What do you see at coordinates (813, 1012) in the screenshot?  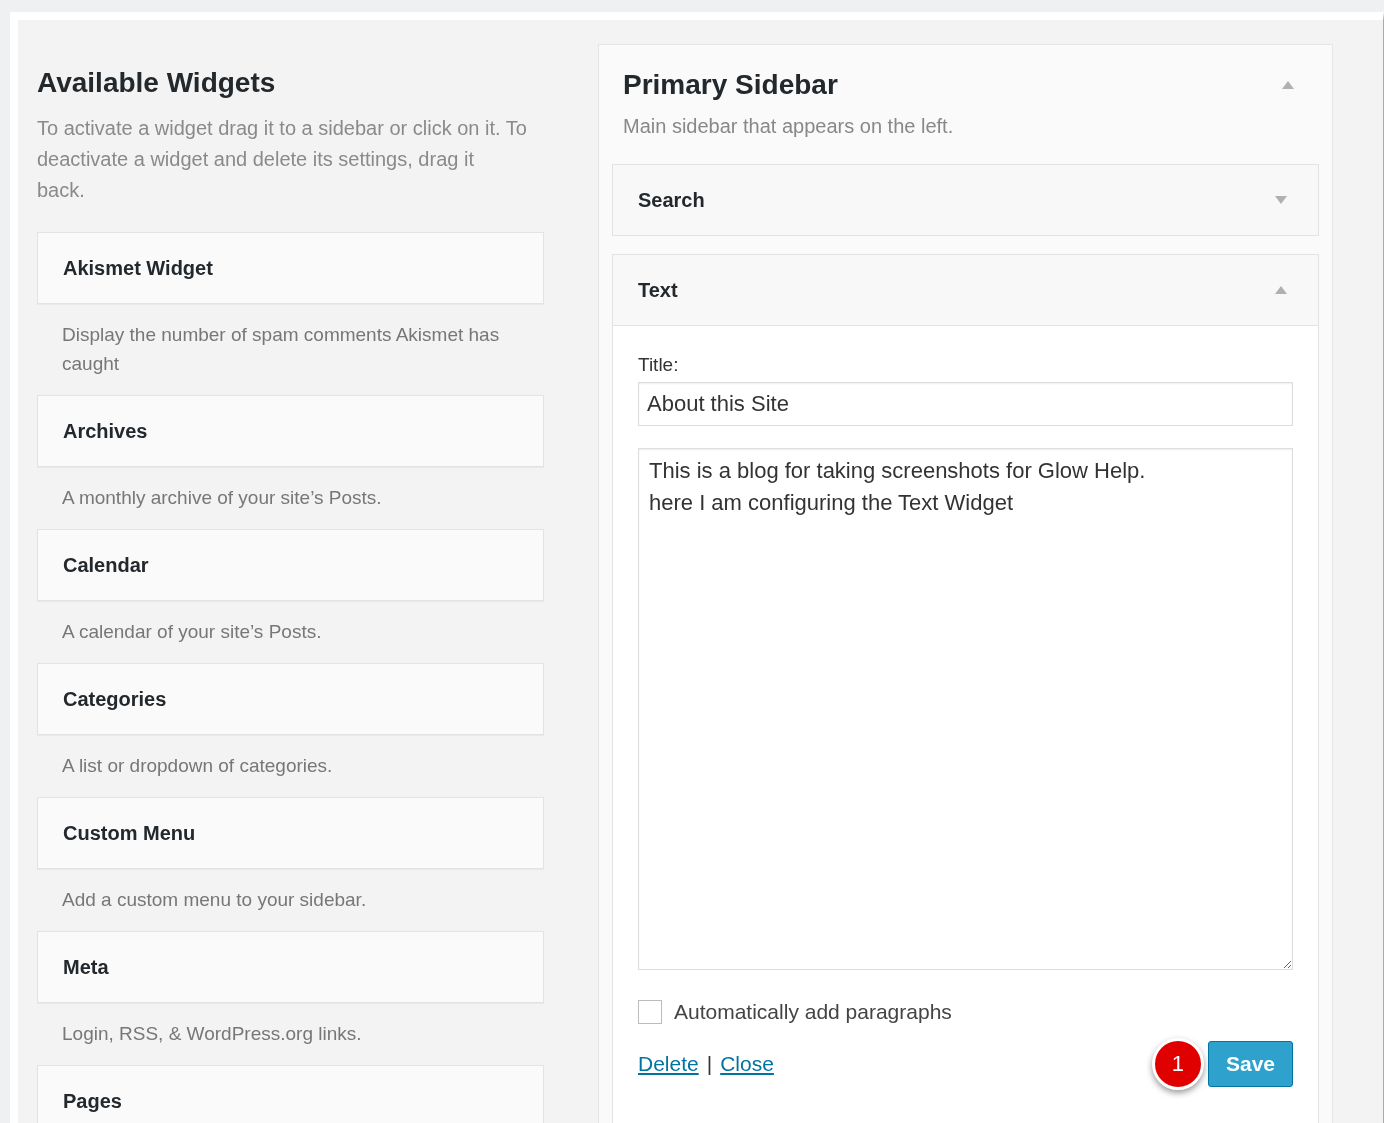 I see `checkbox-label: Automatically add paragraphs` at bounding box center [813, 1012].